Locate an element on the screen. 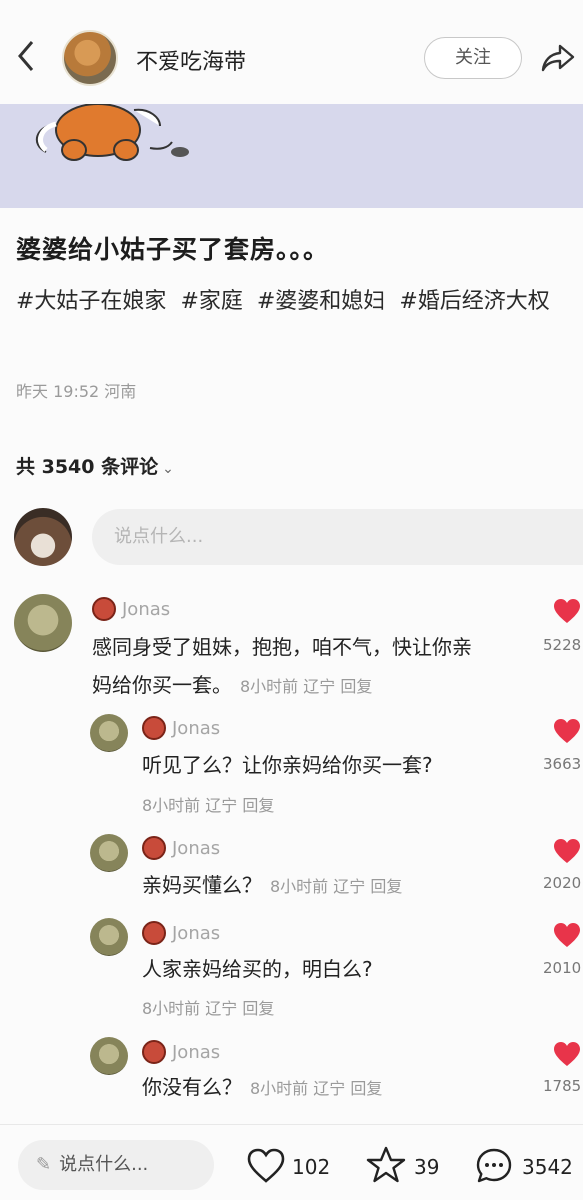  comment-line-wrap: 妈给你买一套。 8小时前 辽宁 回复 is located at coordinates (307, 686).